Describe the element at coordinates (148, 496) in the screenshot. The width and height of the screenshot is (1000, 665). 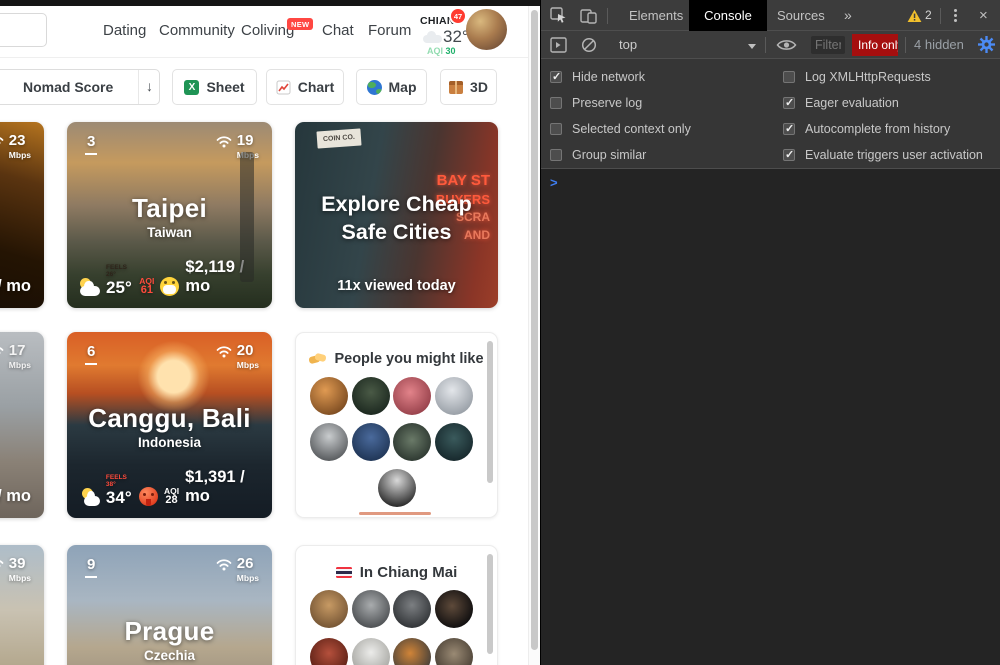
I see `hot-face-icon` at that location.